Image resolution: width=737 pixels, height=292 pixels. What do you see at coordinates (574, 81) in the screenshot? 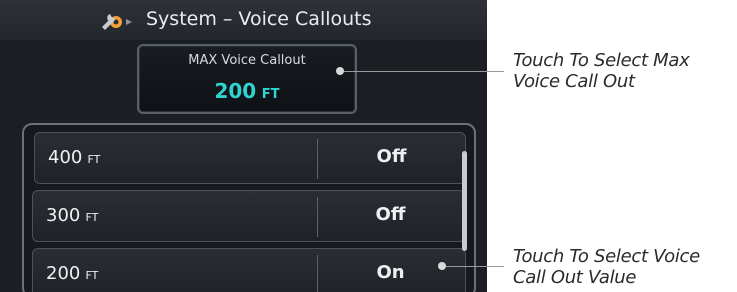
I see `annotation-line: Voice Call Out` at bounding box center [574, 81].